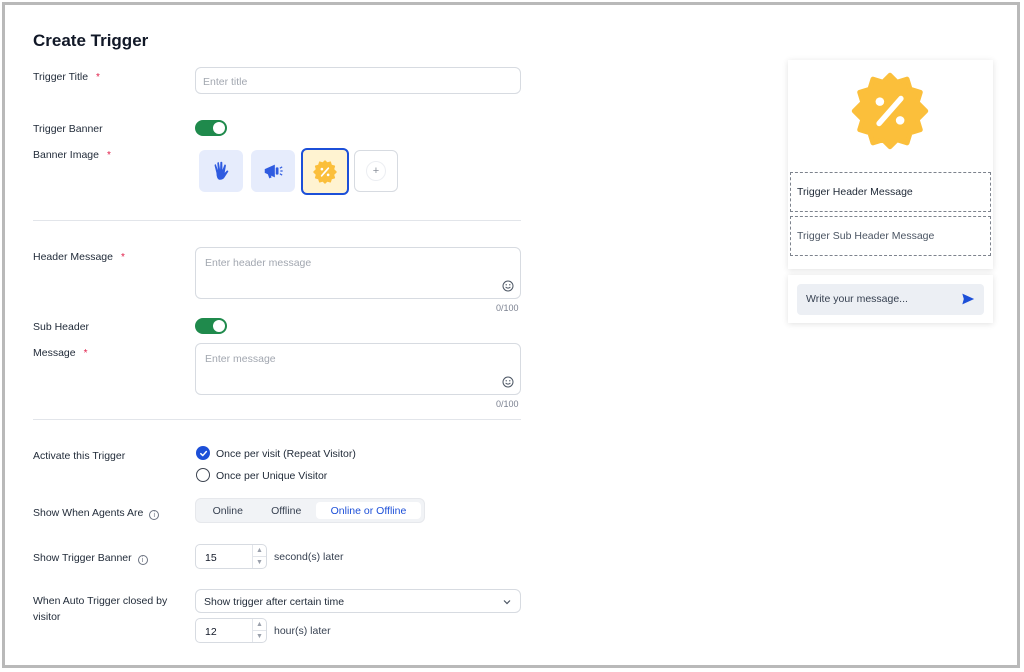  I want to click on segment-offline: Offline, so click(285, 510).